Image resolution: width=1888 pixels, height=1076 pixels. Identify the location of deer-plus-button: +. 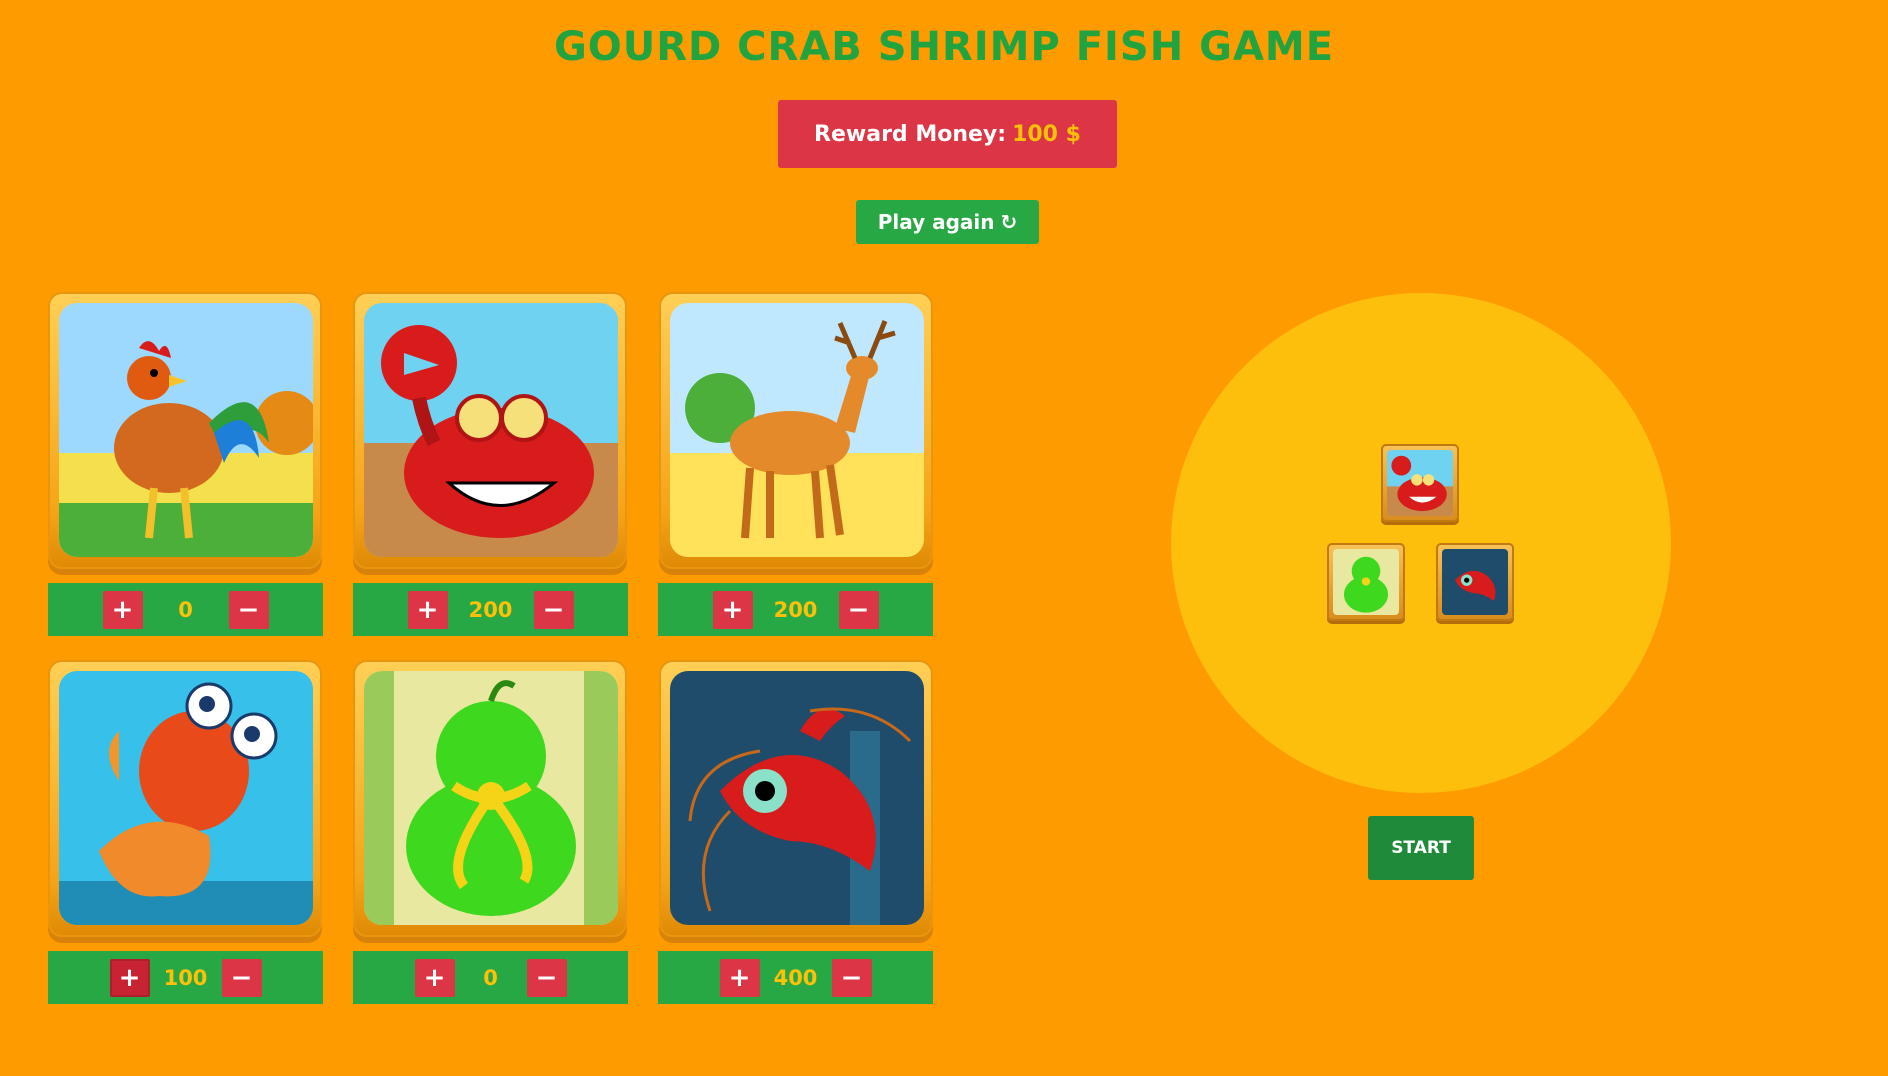
(732, 609).